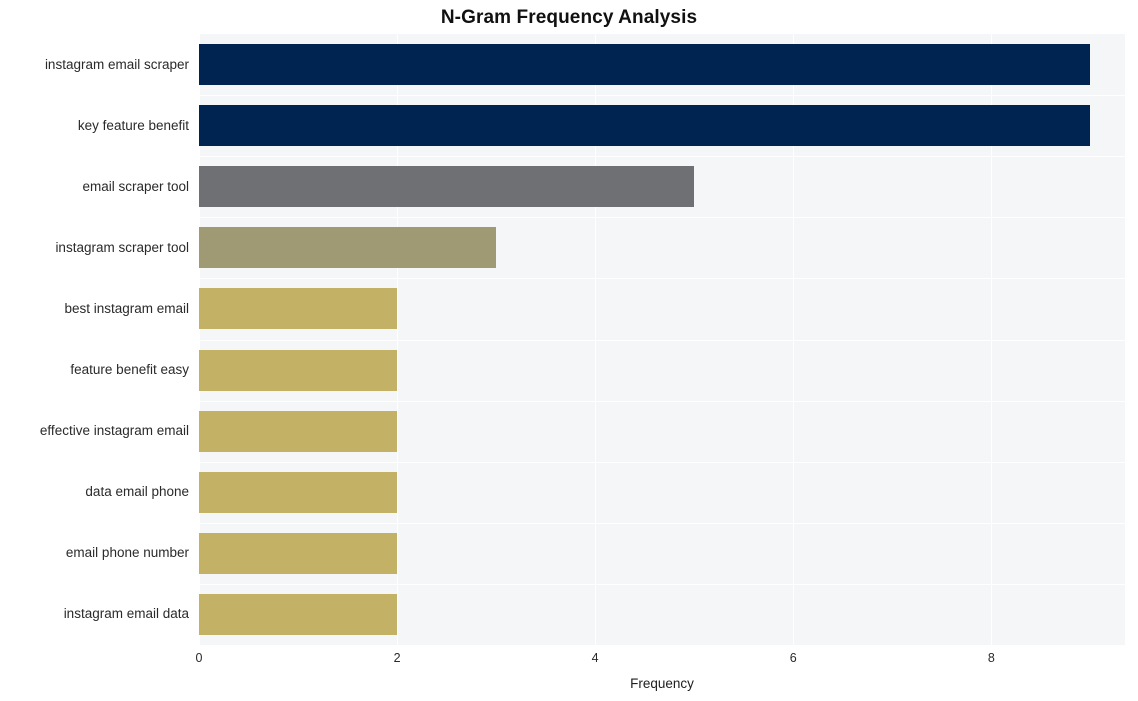 The width and height of the screenshot is (1138, 701). Describe the element at coordinates (569, 17) in the screenshot. I see `chart-title: N-Gram Frequency Analysis` at that location.